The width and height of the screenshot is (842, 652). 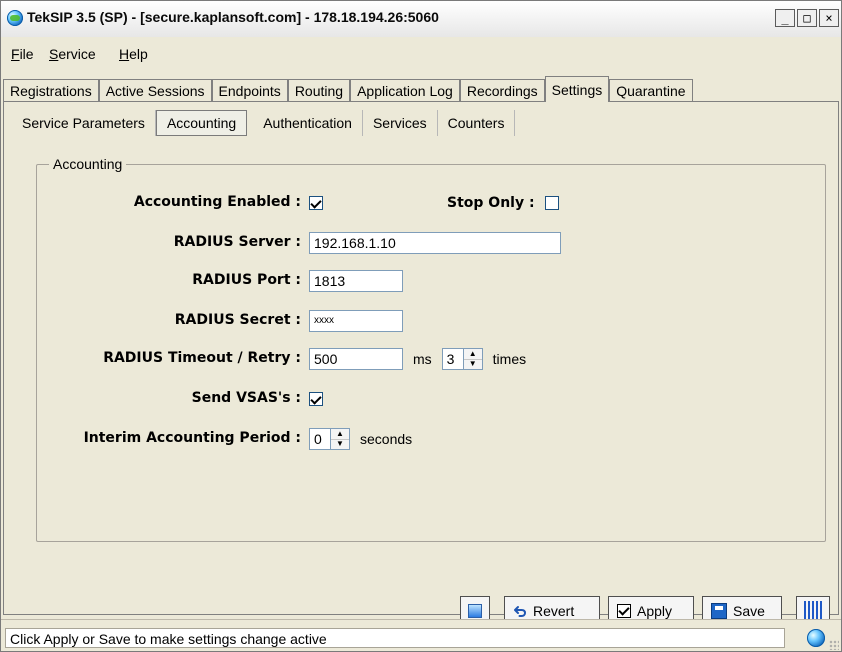 I want to click on stop-only-checkbox, so click(x=551, y=203).